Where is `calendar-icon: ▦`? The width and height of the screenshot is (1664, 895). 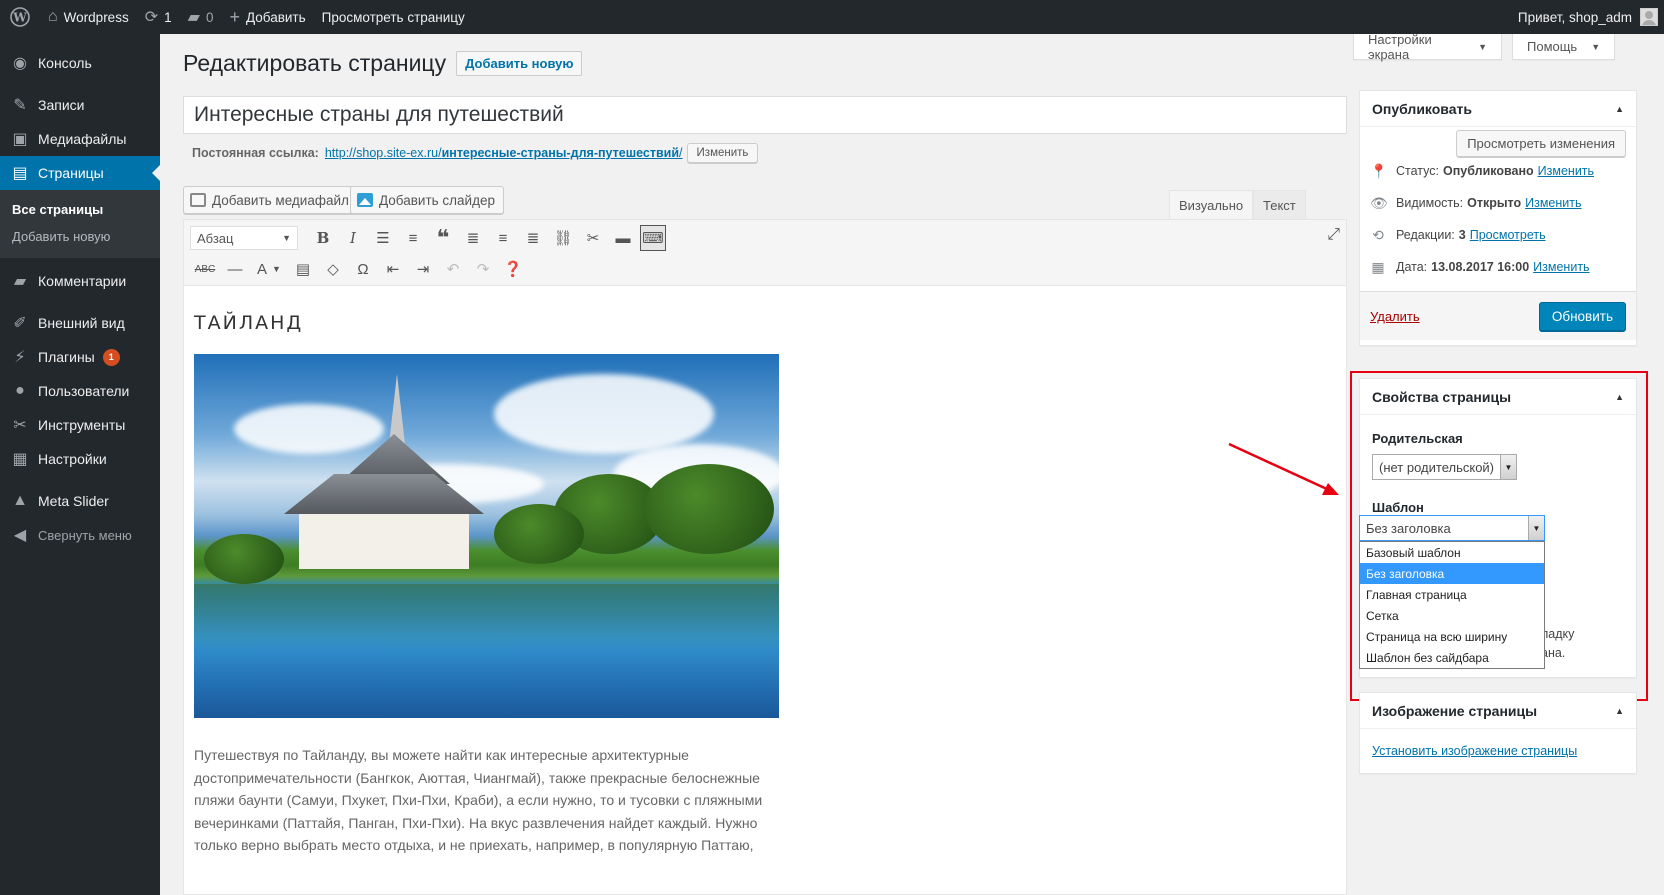 calendar-icon: ▦ is located at coordinates (1378, 266).